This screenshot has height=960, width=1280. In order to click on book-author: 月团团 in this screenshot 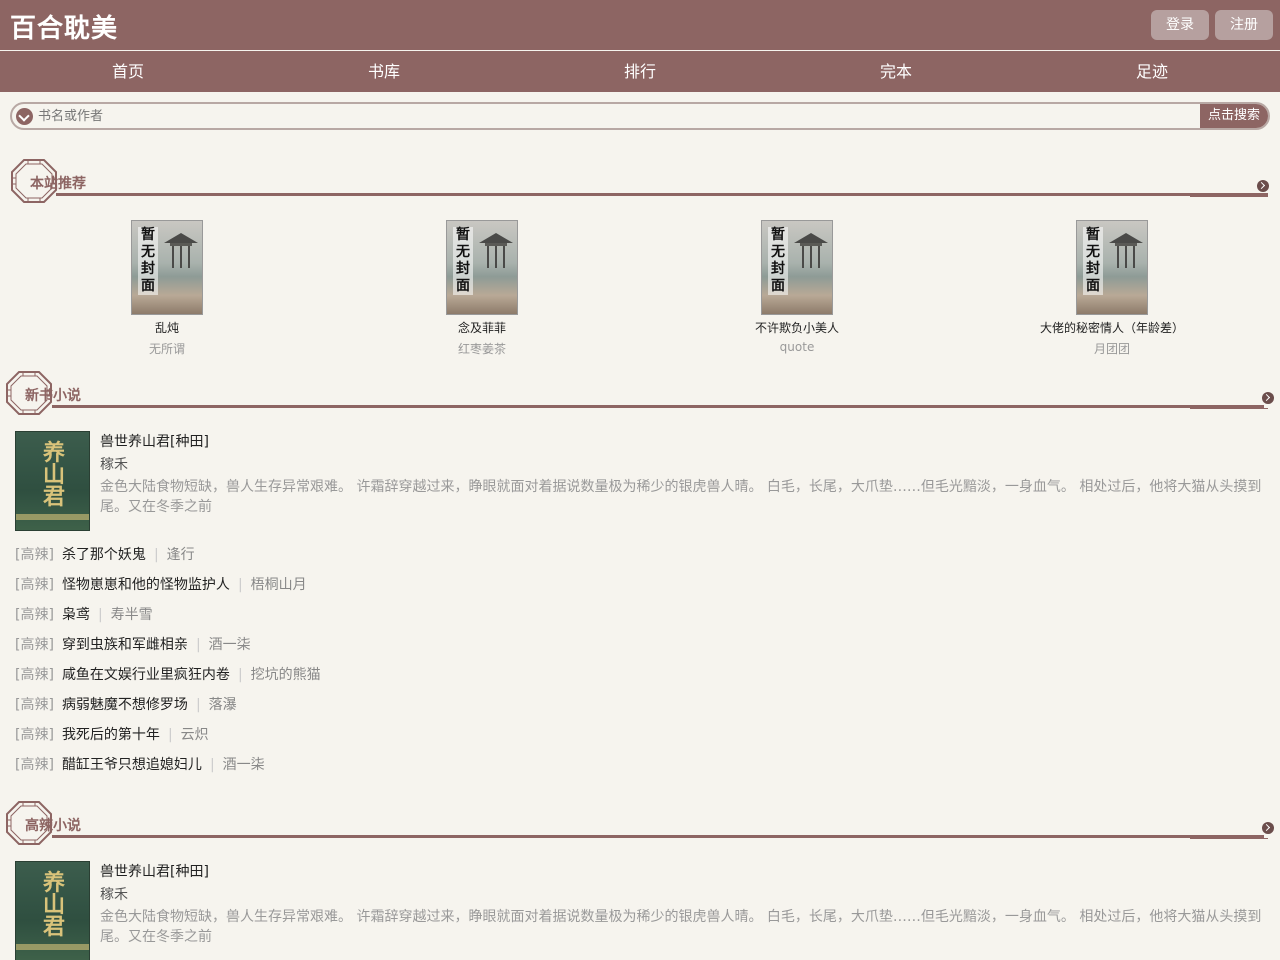, I will do `click(1112, 348)`.